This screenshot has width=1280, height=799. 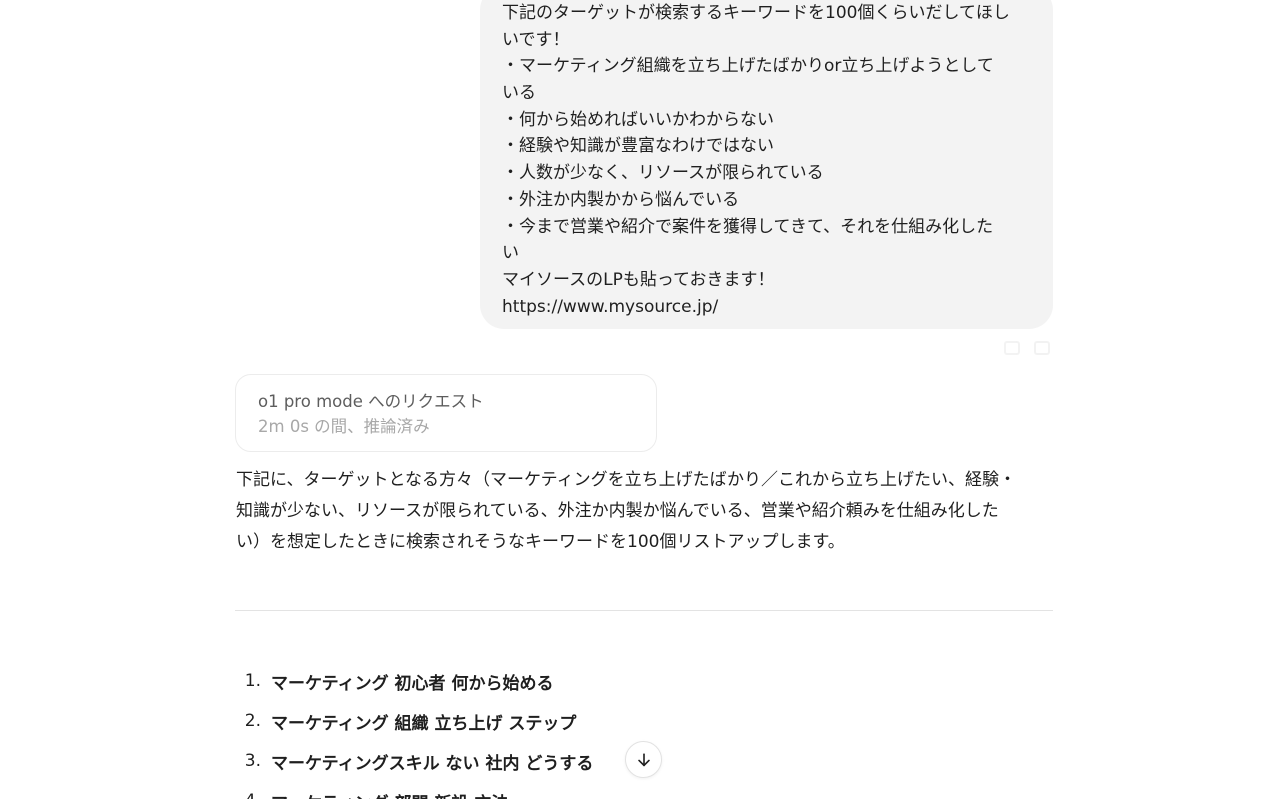 I want to click on user-message-line: い, so click(x=510, y=253).